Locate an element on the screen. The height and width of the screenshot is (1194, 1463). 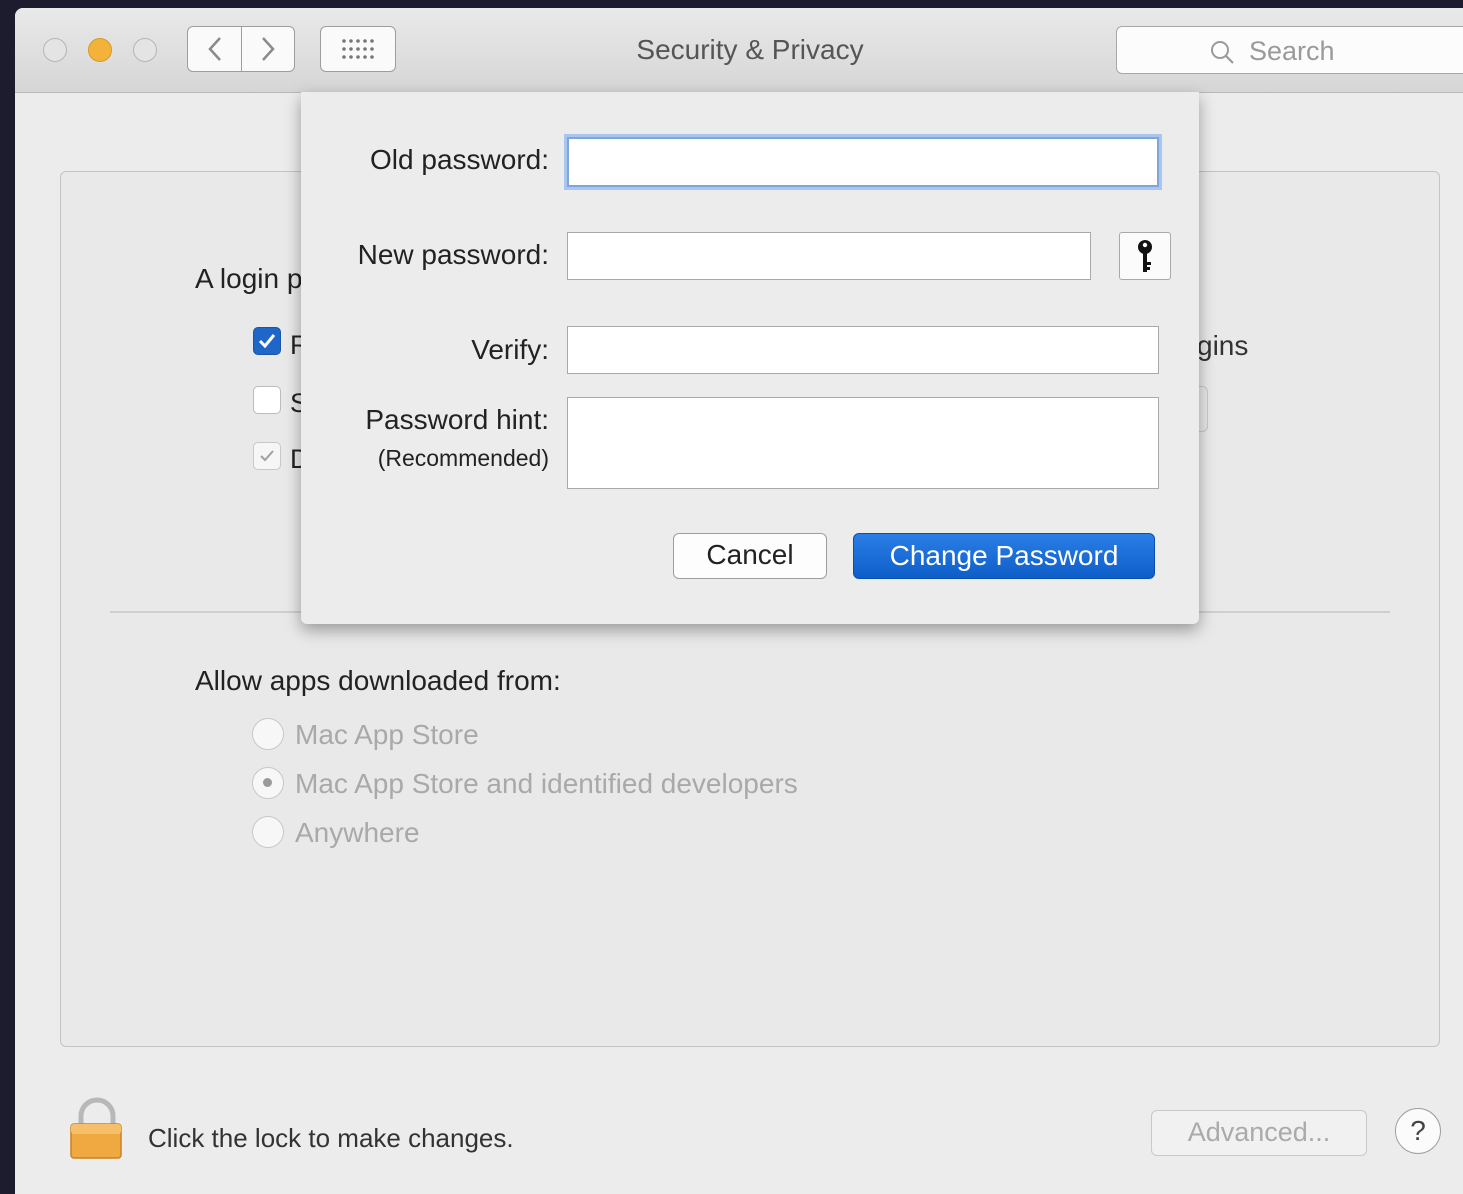
lock-button is located at coordinates (97, 1130).